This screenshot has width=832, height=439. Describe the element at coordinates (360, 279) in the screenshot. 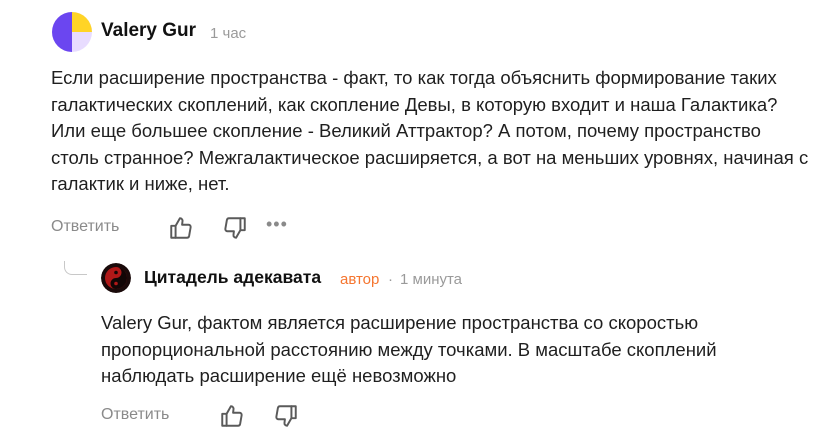

I see `author-badge: автор` at that location.